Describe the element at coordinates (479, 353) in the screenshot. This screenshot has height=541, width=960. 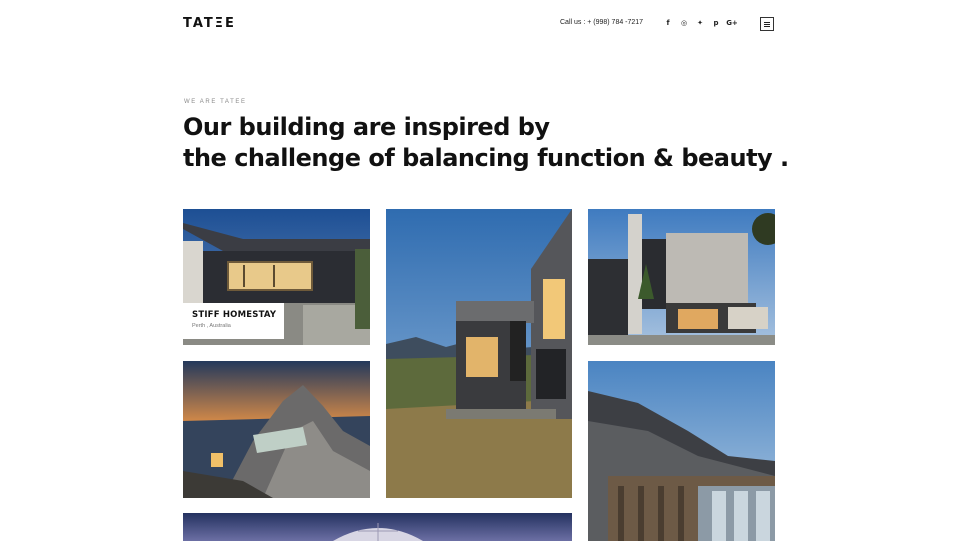
I see `project-image-hillside-house` at that location.